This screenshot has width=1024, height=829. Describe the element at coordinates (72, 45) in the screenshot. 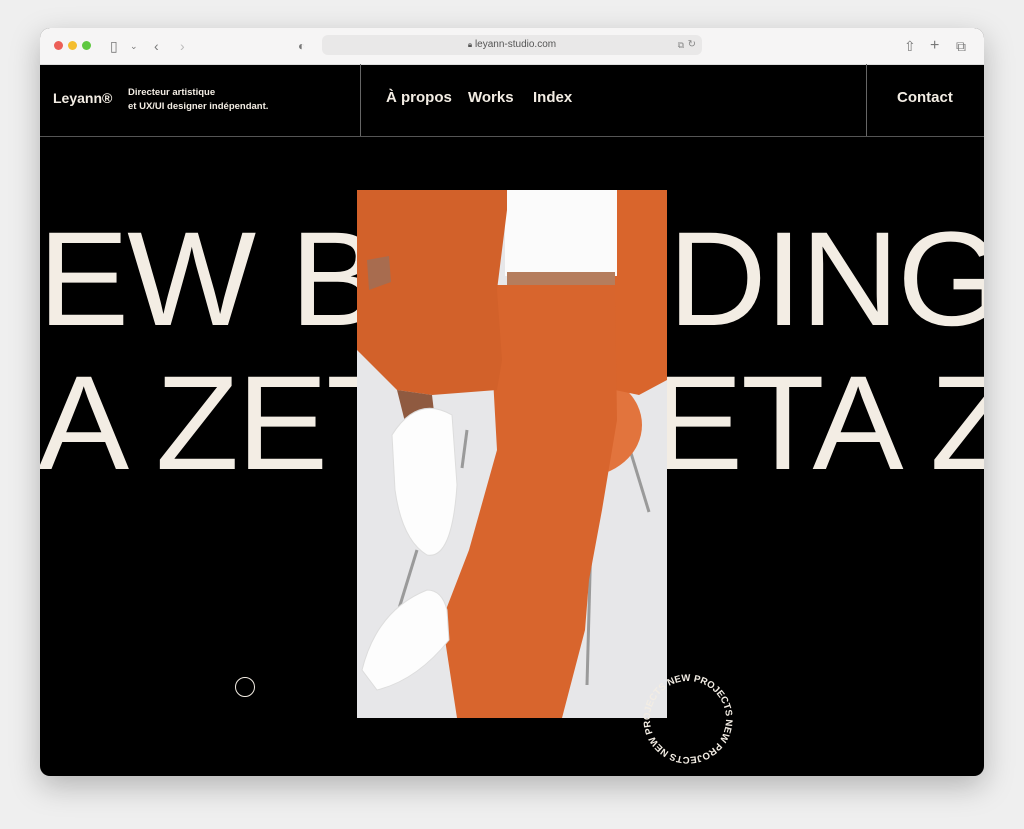

I see `minimize-button` at that location.